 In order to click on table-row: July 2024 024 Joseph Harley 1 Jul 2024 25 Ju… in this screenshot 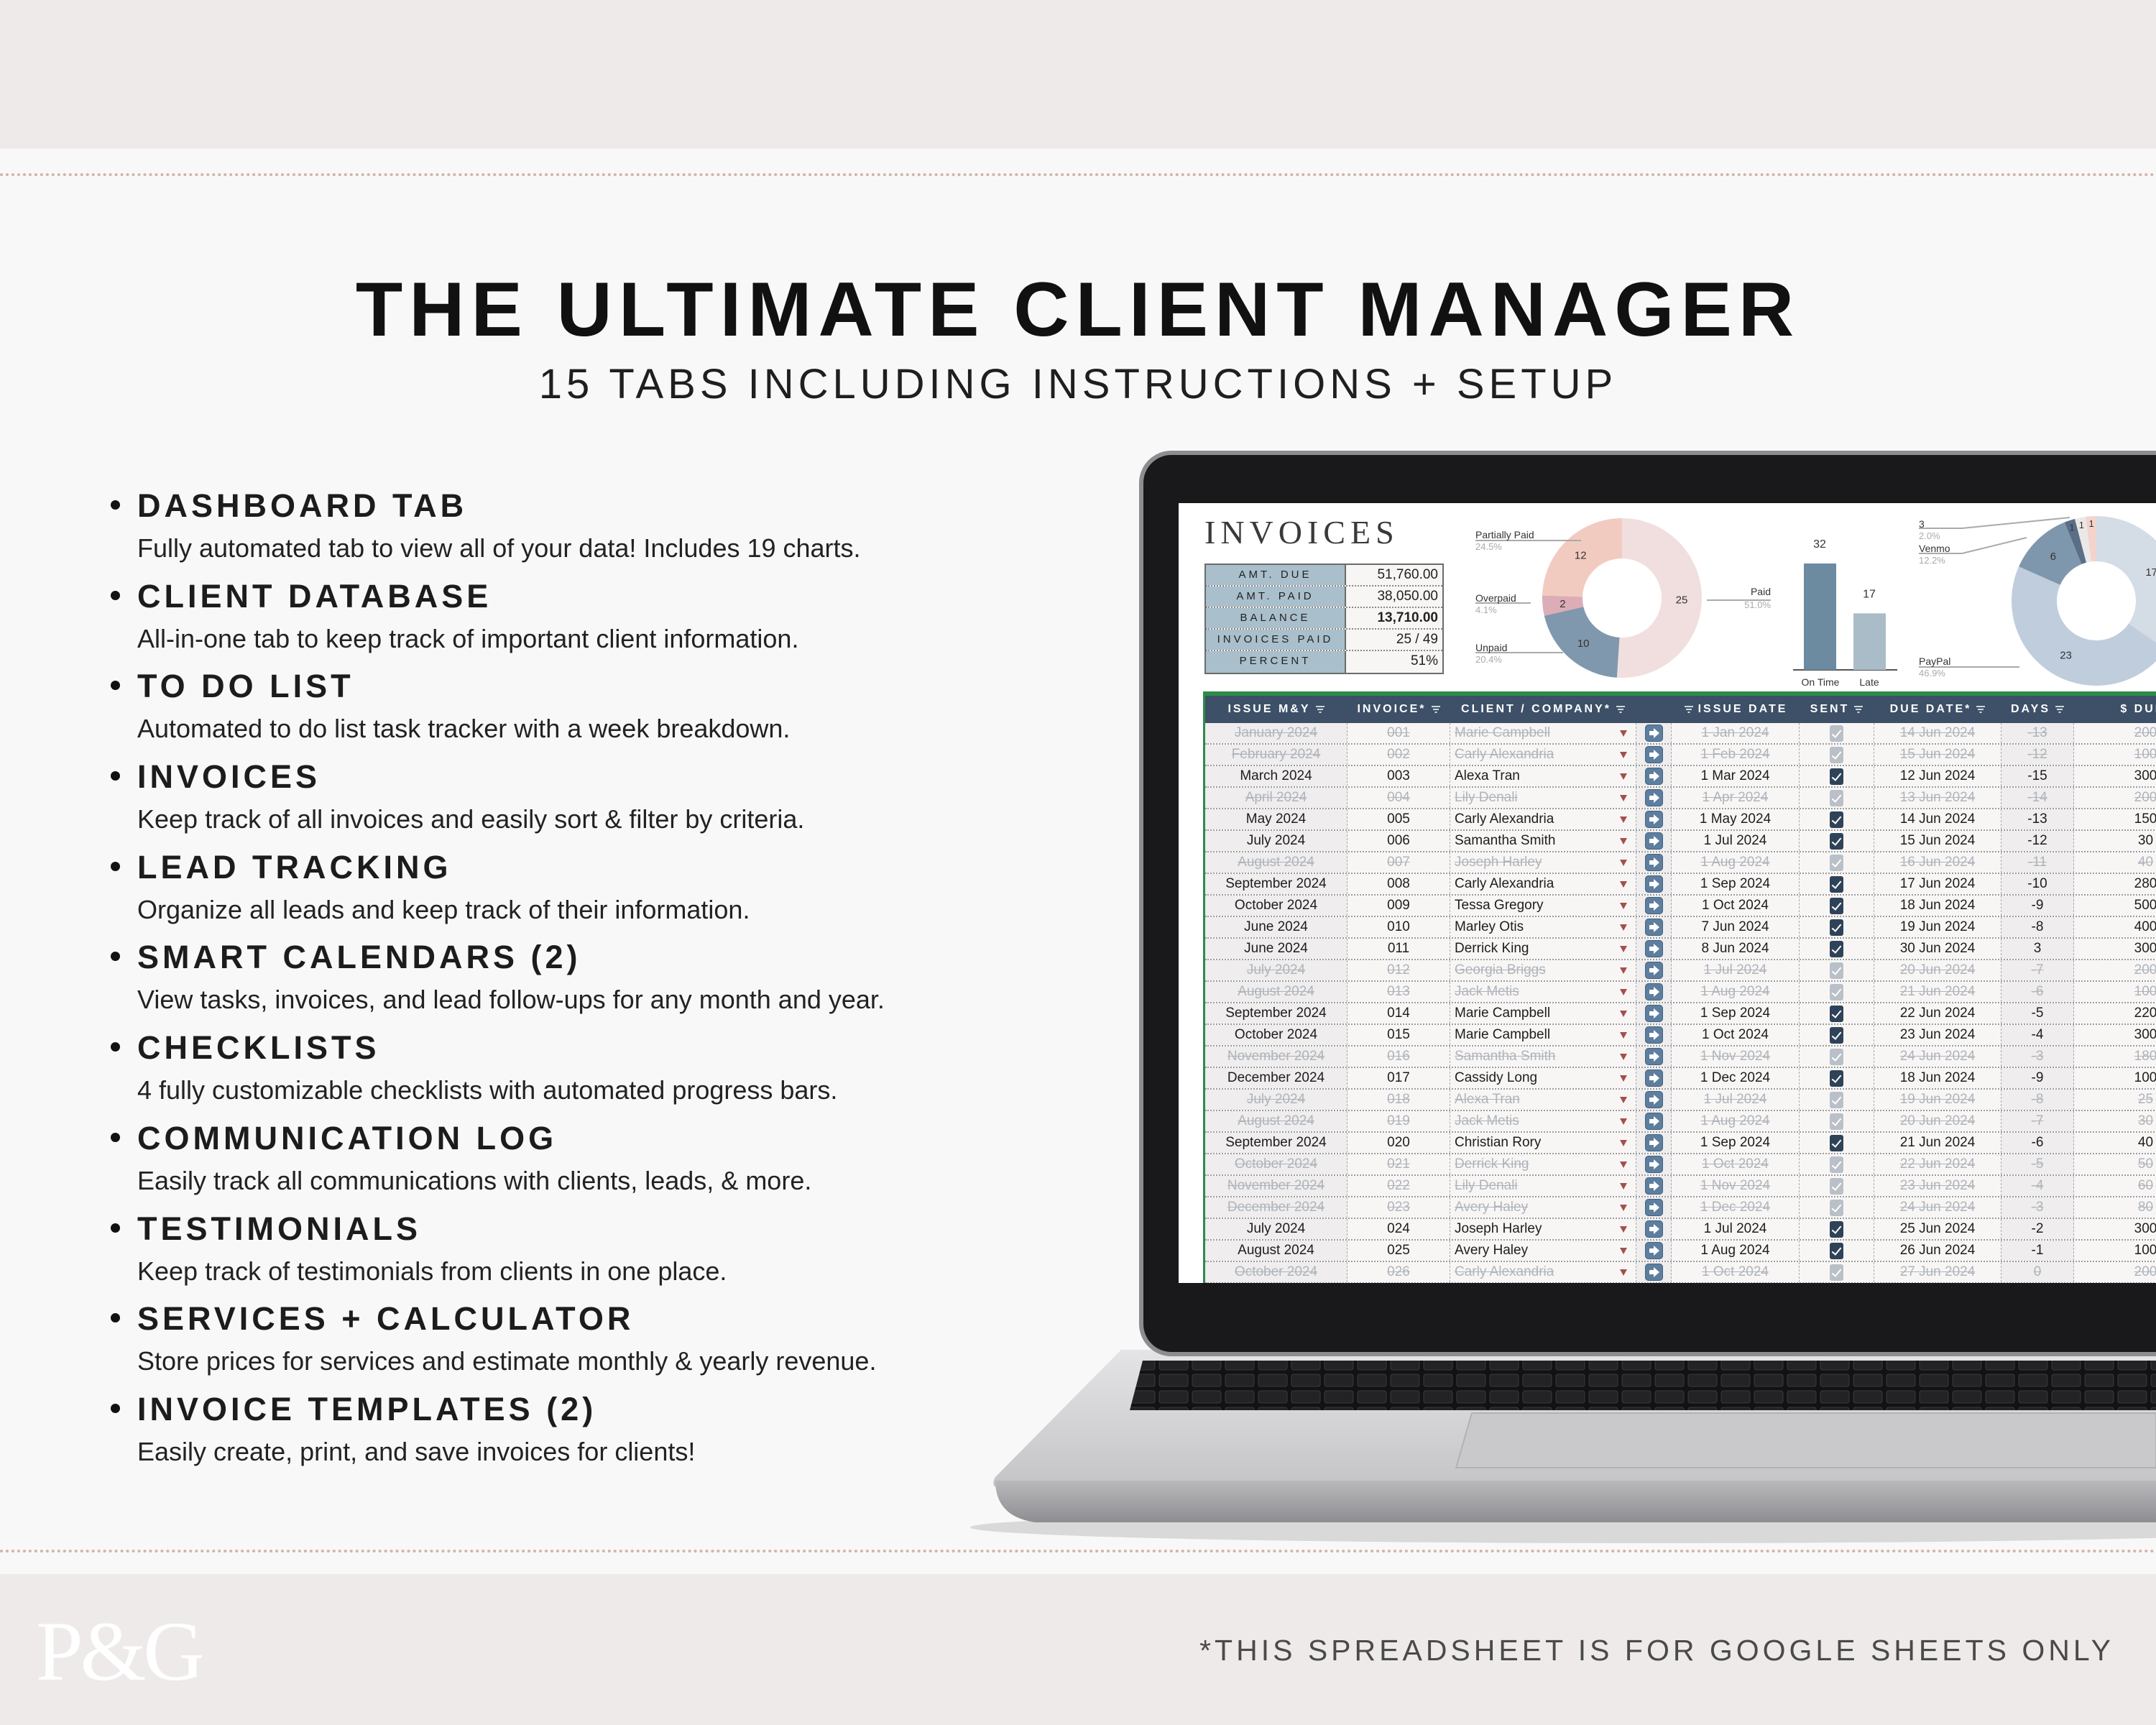, I will do `click(1680, 1230)`.